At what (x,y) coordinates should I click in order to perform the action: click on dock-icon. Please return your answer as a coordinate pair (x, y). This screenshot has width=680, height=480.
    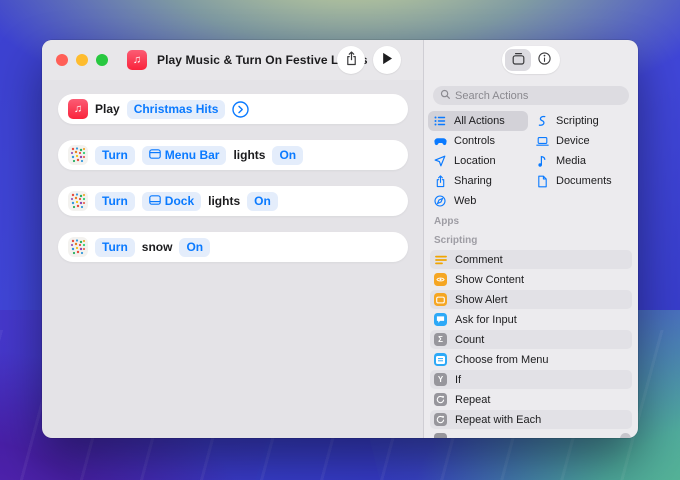
    Looking at the image, I should click on (154, 201).